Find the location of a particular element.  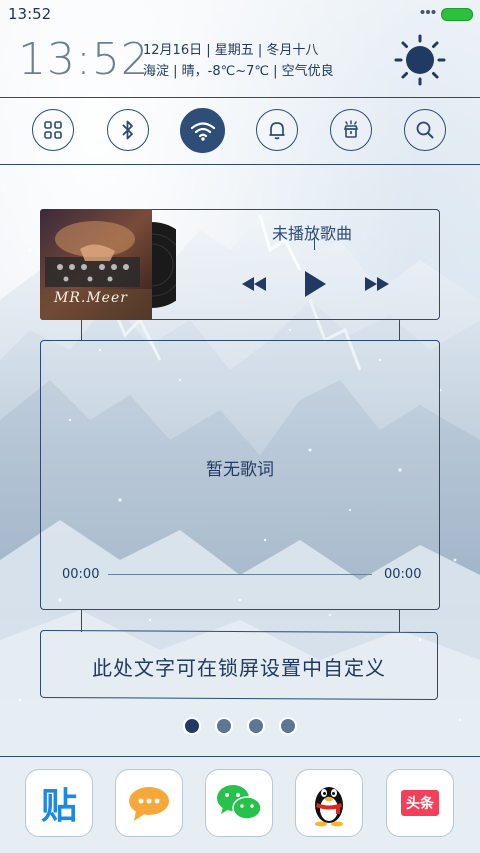

custom-text: 此处文字可在锁屏设置中自定义 is located at coordinates (239, 668).